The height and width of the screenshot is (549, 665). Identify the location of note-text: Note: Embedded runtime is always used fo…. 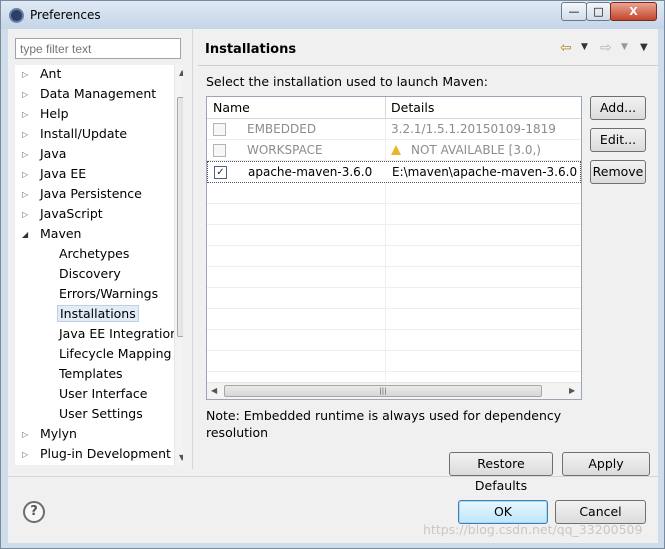
(384, 415).